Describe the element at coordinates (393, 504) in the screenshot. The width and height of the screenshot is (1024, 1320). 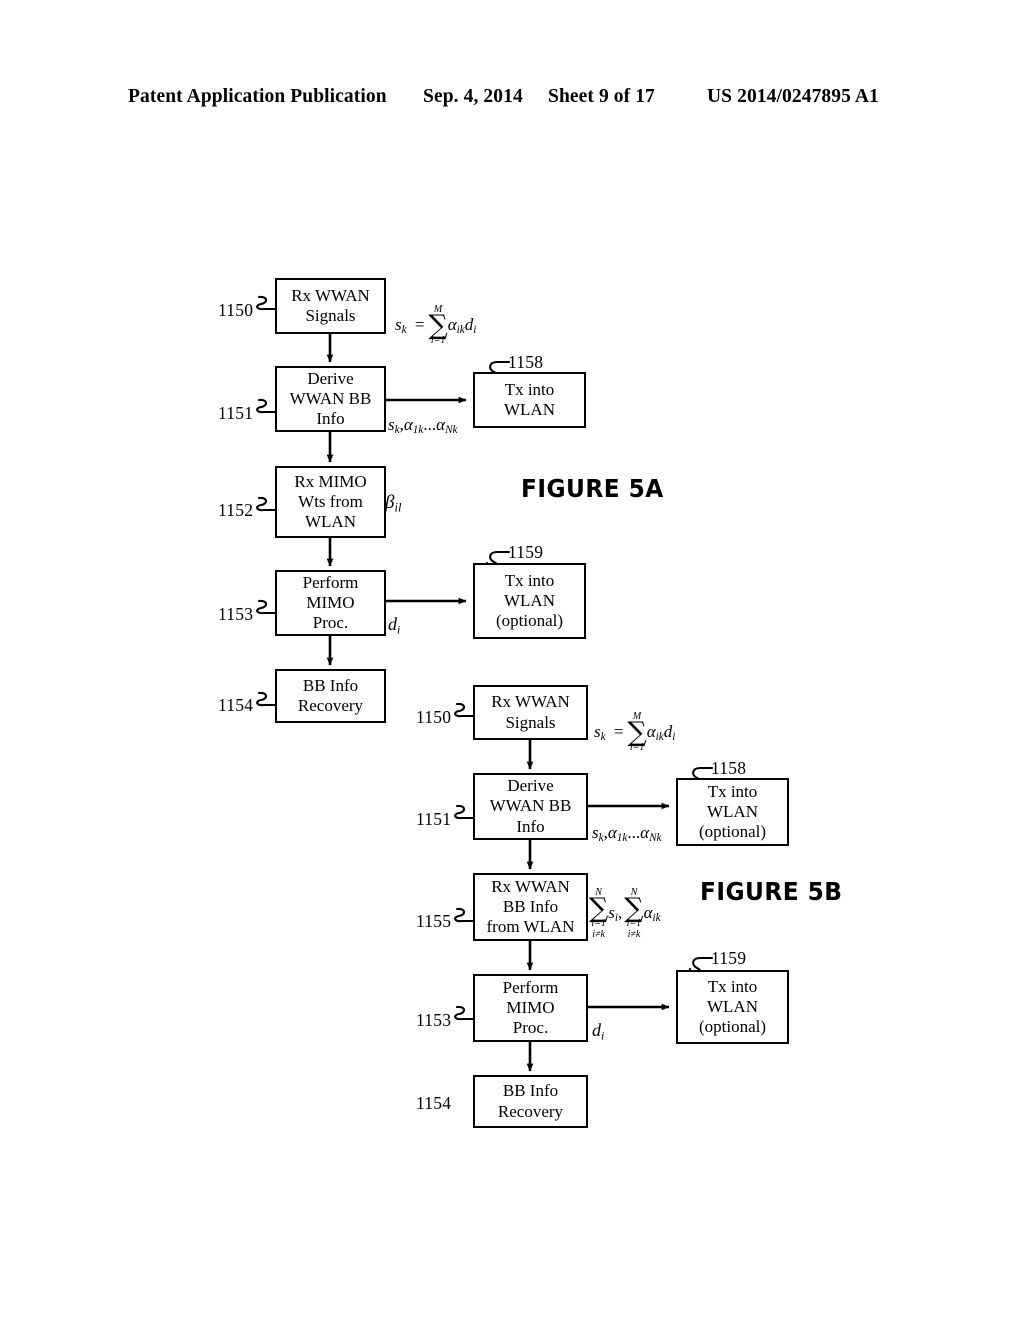
I see `label-beta-il-a: βil` at that location.